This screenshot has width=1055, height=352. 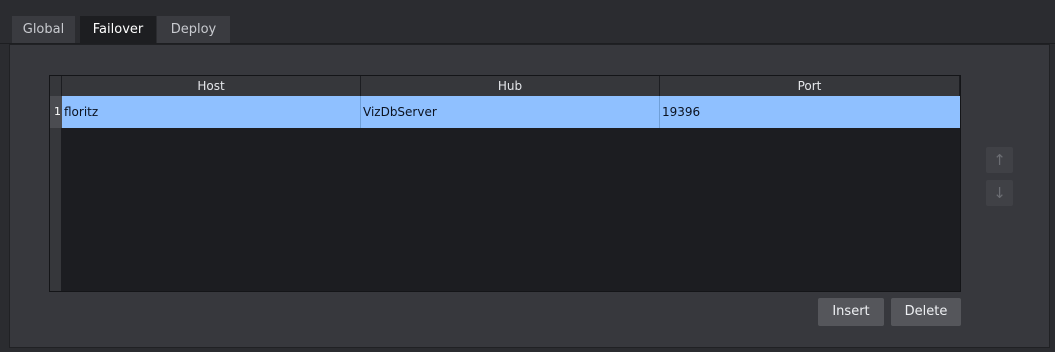 I want to click on arrow-up-icon: ↑, so click(x=999, y=160).